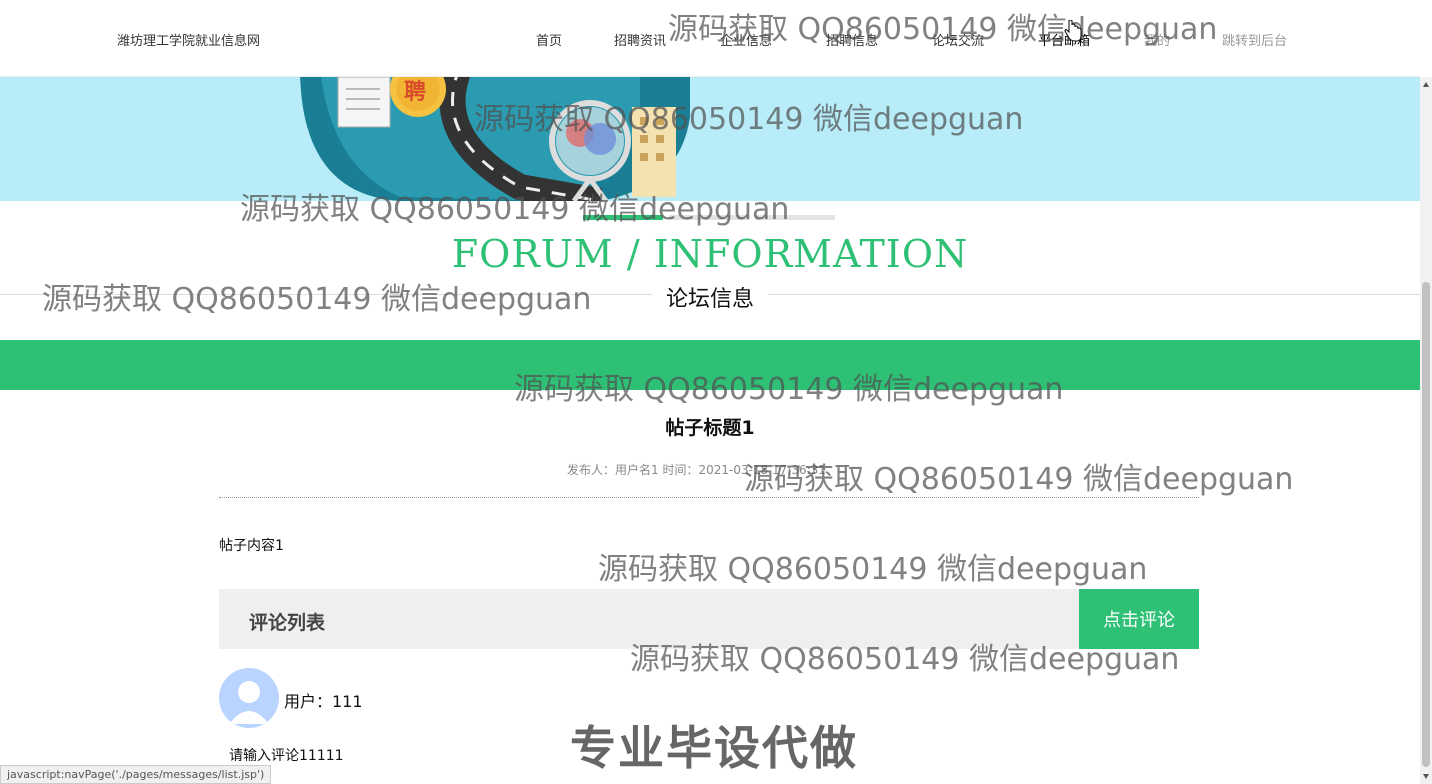 The image size is (1432, 784). I want to click on nav-item-recruit-news: 招聘资讯, so click(640, 39).